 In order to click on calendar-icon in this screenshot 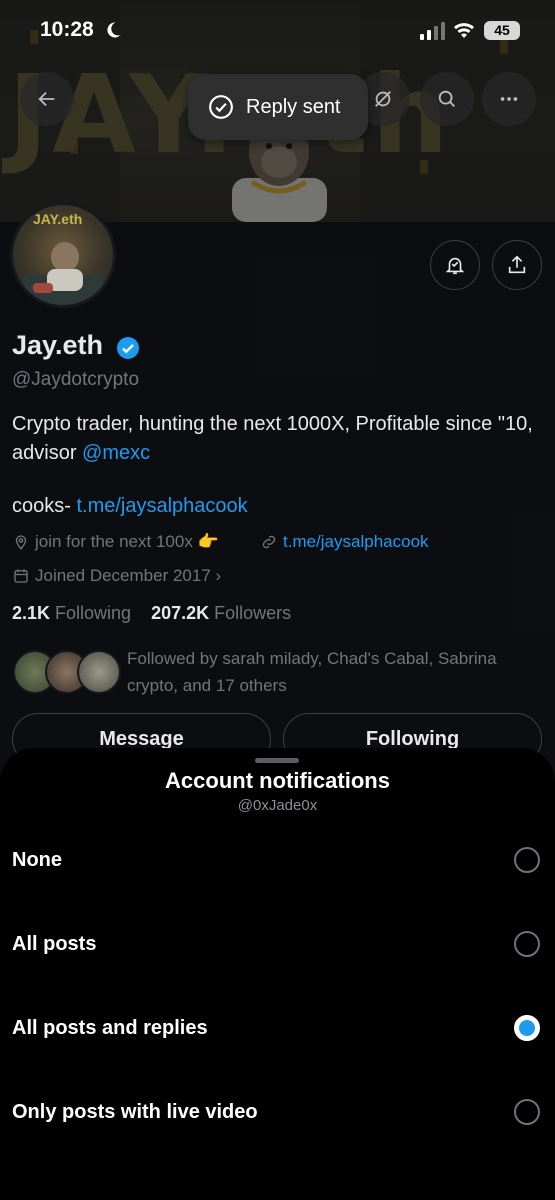, I will do `click(21, 576)`.